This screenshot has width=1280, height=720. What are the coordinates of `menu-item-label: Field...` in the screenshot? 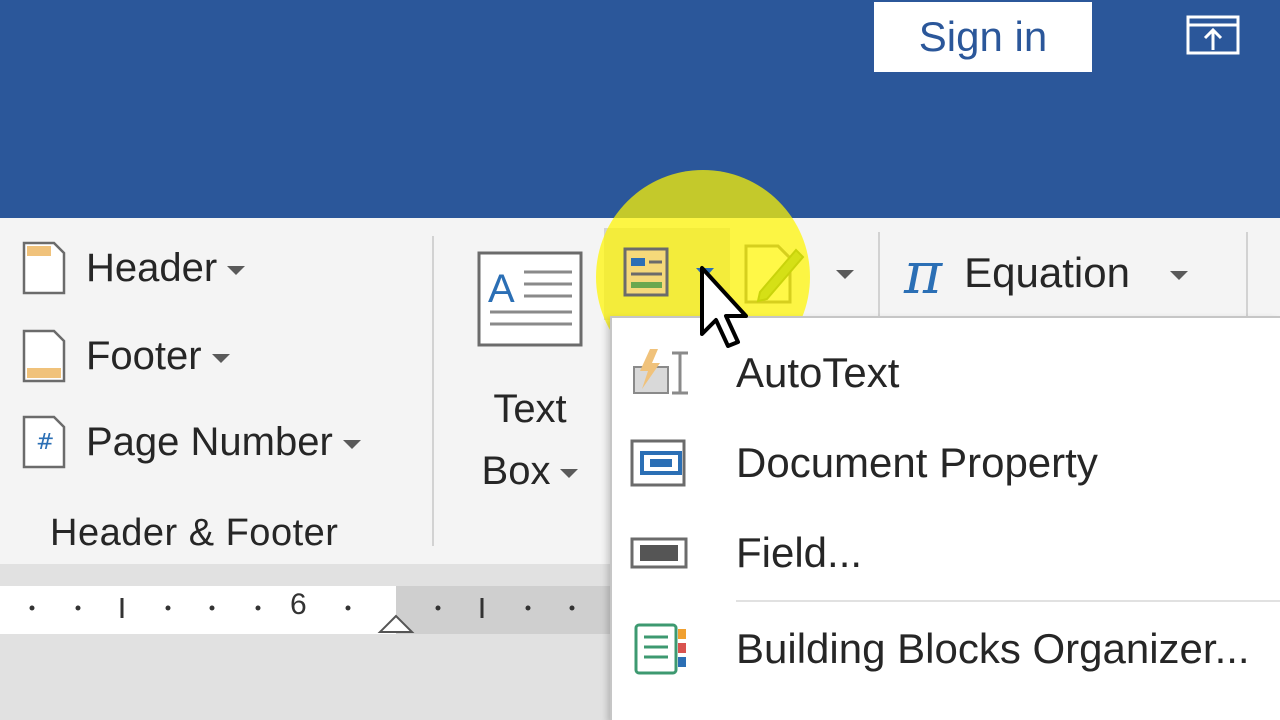 It's located at (799, 552).